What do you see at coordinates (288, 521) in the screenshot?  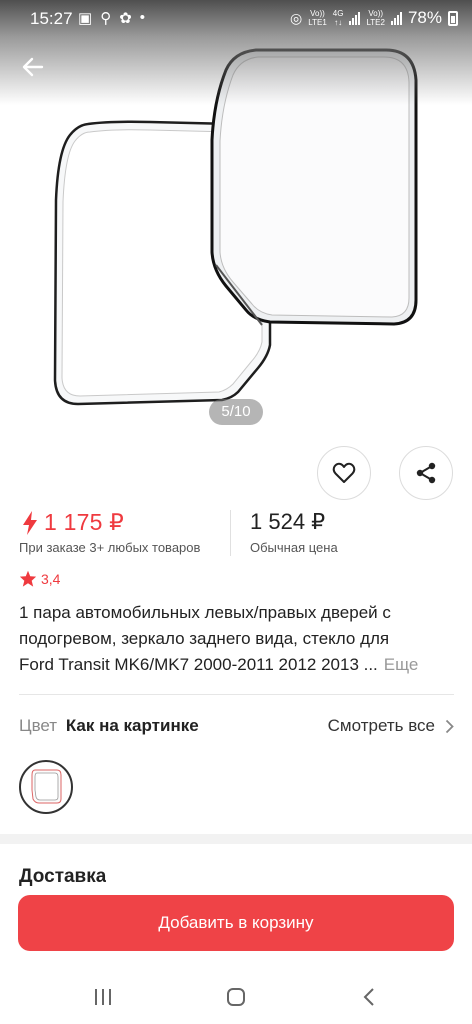 I see `regular-price: 1 524 ₽` at bounding box center [288, 521].